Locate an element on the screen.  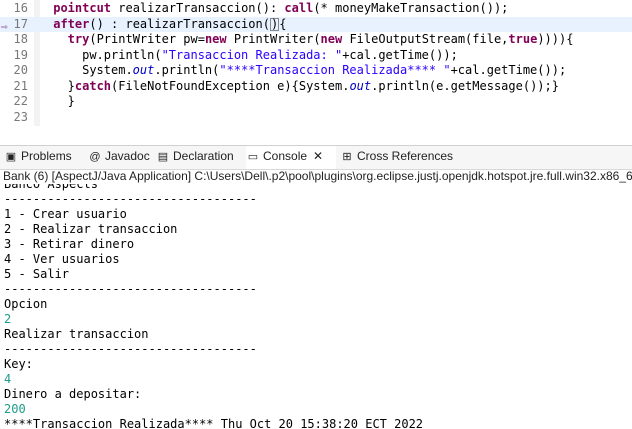
problems-icon: ▣ is located at coordinates (11, 157).